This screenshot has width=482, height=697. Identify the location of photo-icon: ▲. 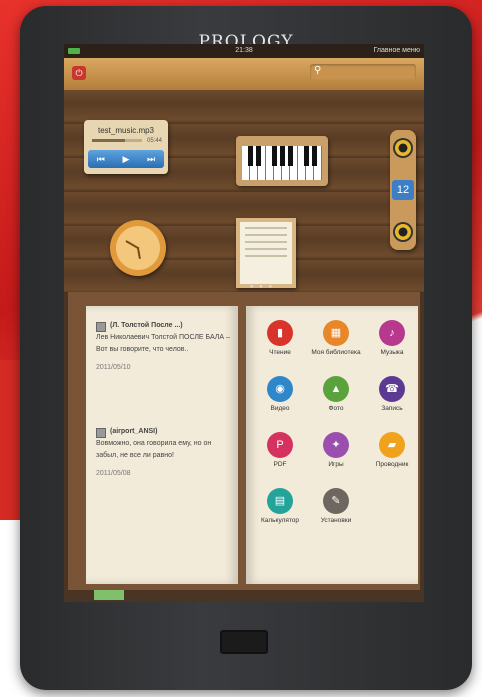
(336, 389).